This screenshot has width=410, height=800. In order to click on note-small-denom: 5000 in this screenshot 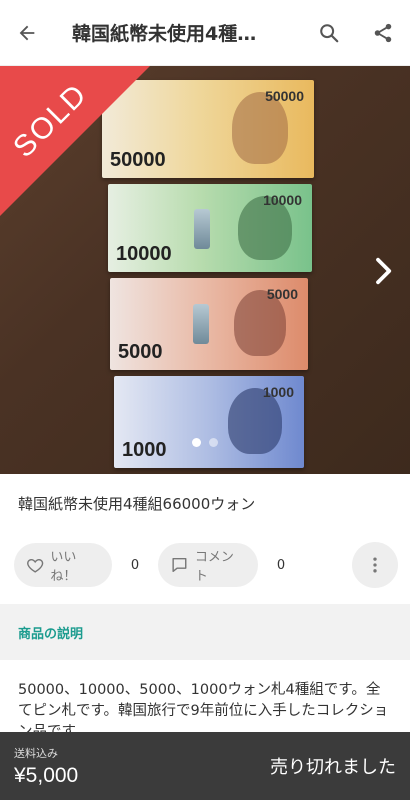, I will do `click(282, 294)`.